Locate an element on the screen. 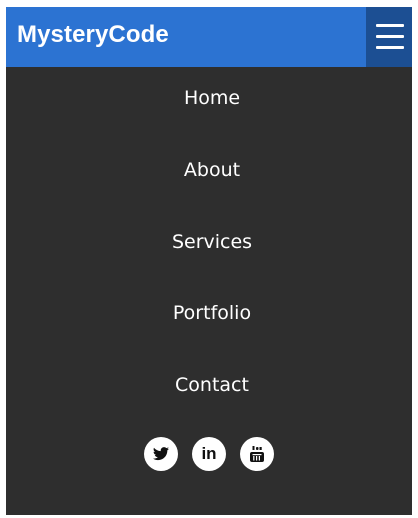 This screenshot has height=518, width=418. twitter-icon is located at coordinates (161, 454).